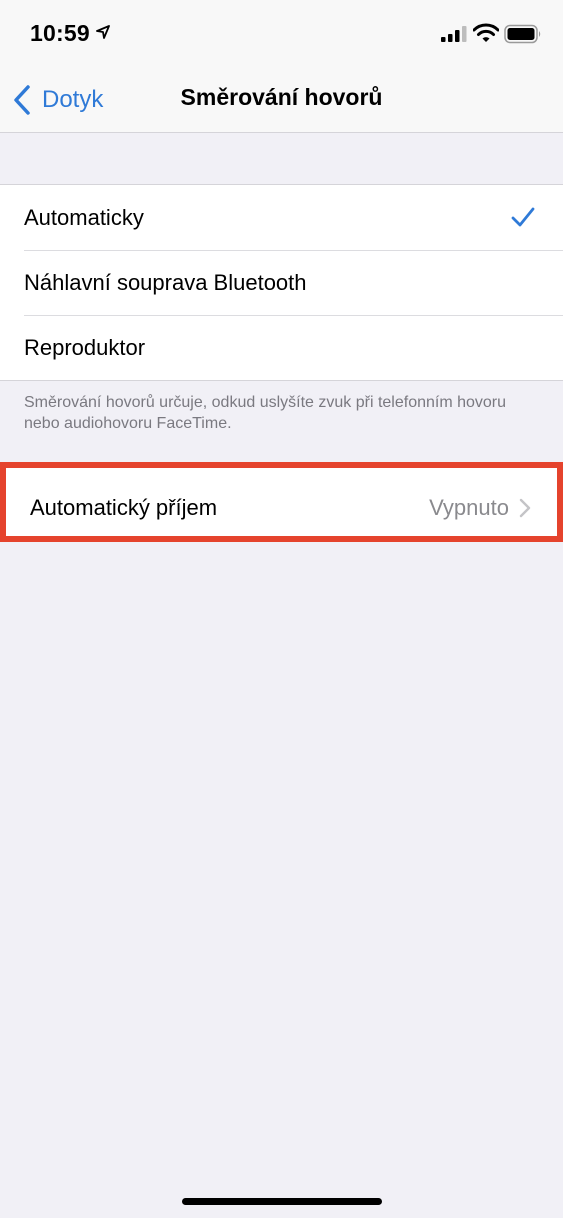 This screenshot has width=563, height=1218. Describe the element at coordinates (282, 1201) in the screenshot. I see `home-indicator` at that location.